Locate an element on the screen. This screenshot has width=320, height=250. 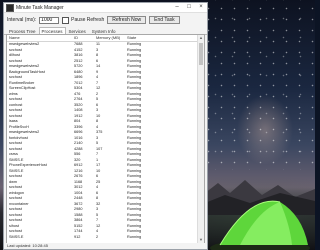
green-tent is located at coordinates (260, 225).